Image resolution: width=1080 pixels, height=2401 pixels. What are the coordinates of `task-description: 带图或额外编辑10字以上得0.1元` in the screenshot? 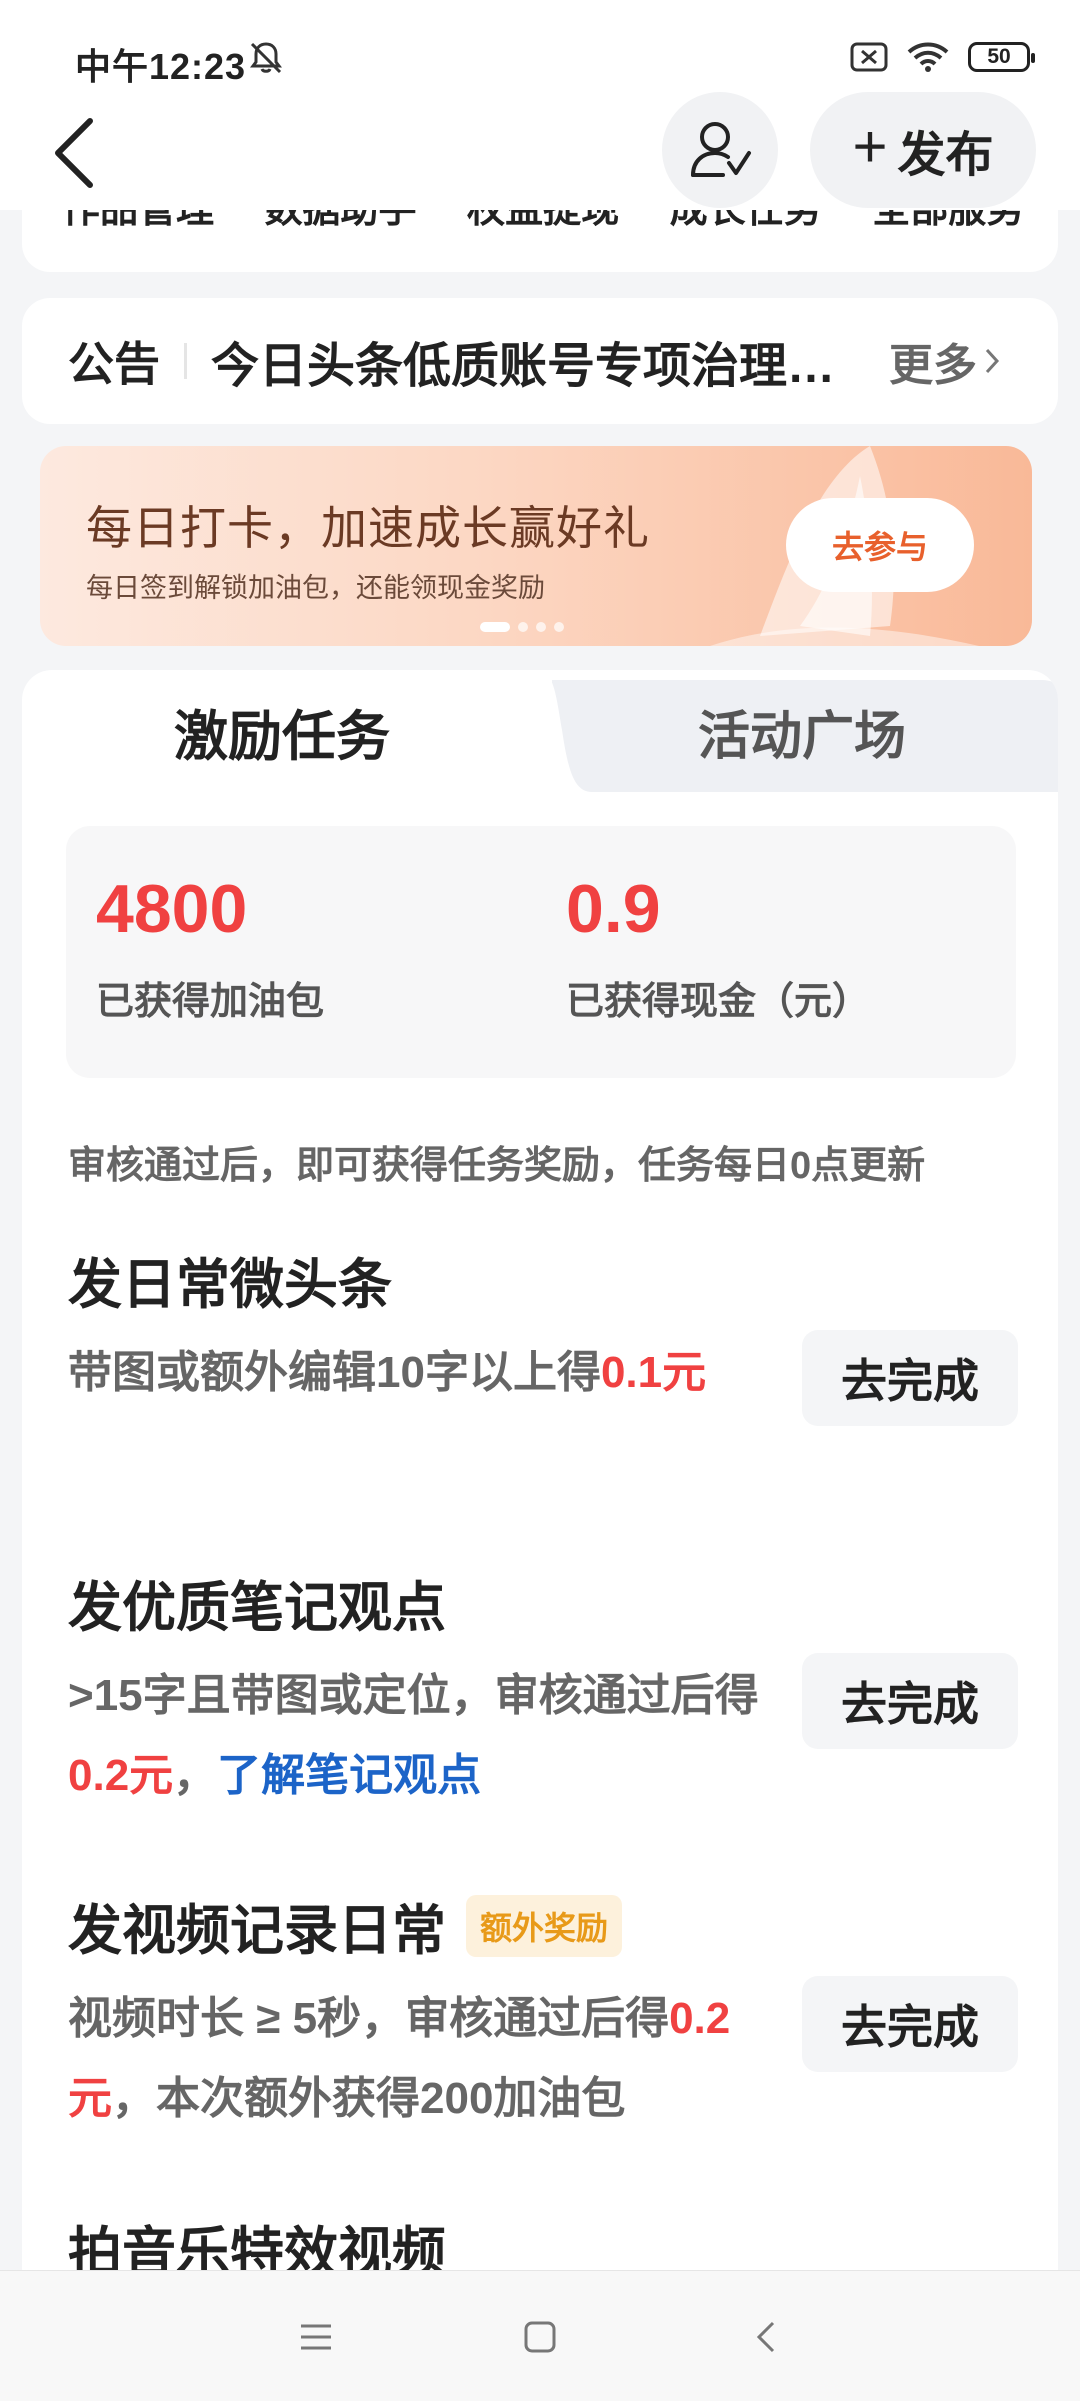 It's located at (418, 1373).